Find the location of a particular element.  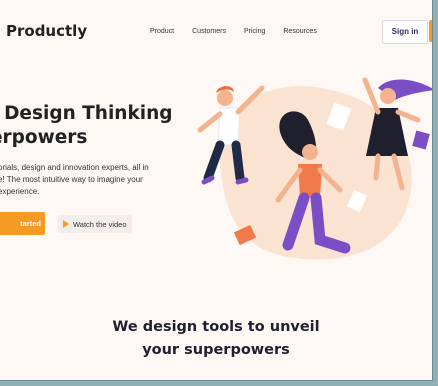

section-heading-line-2: your superpowers is located at coordinates (216, 350).